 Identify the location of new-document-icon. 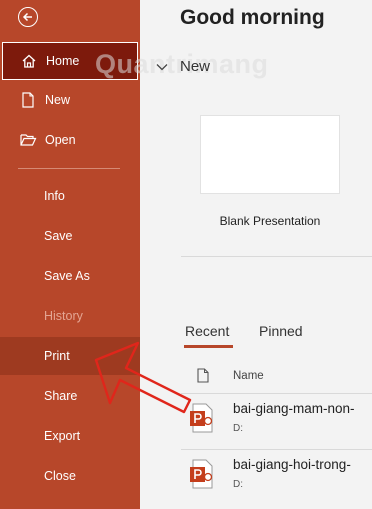
(28, 100).